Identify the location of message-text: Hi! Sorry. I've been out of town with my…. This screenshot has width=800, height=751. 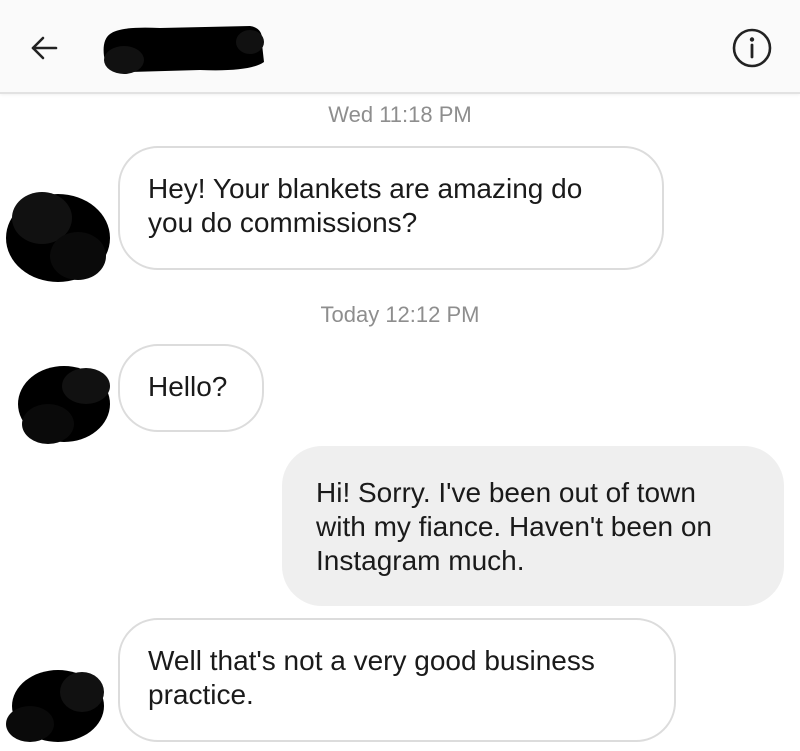
(514, 526).